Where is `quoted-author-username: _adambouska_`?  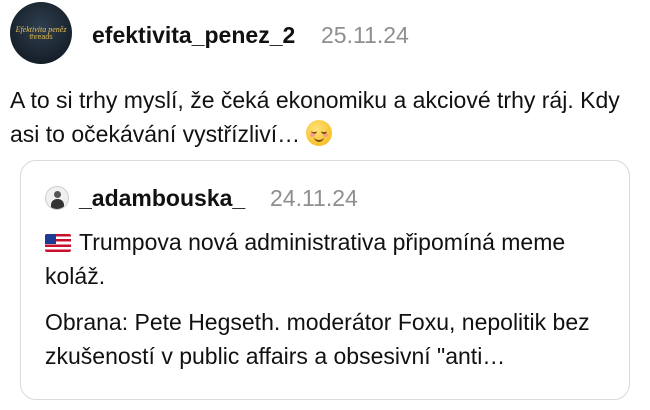
quoted-author-username: _adambouska_ is located at coordinates (162, 198).